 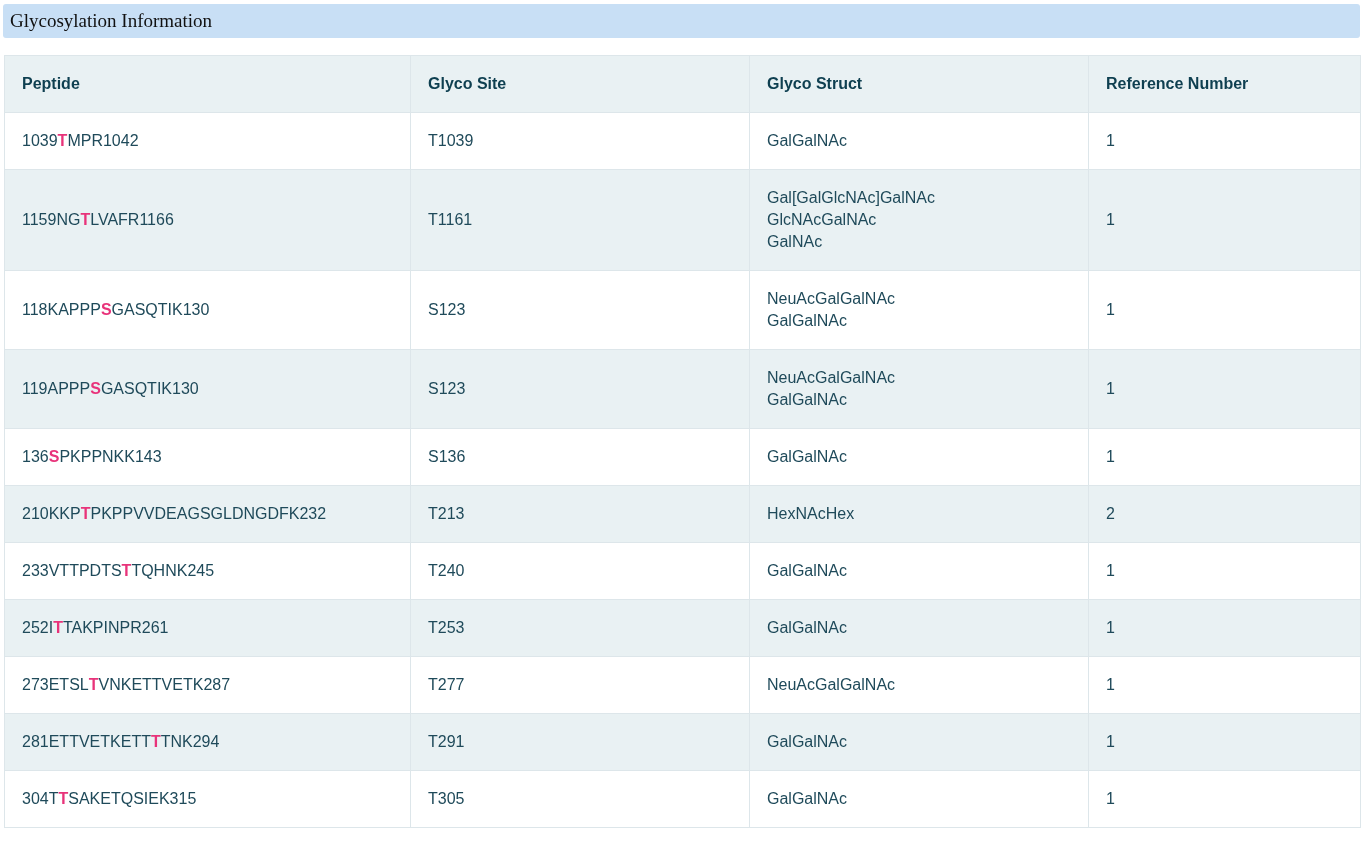 I want to click on section-header: Glycosylation Information, so click(x=681, y=21).